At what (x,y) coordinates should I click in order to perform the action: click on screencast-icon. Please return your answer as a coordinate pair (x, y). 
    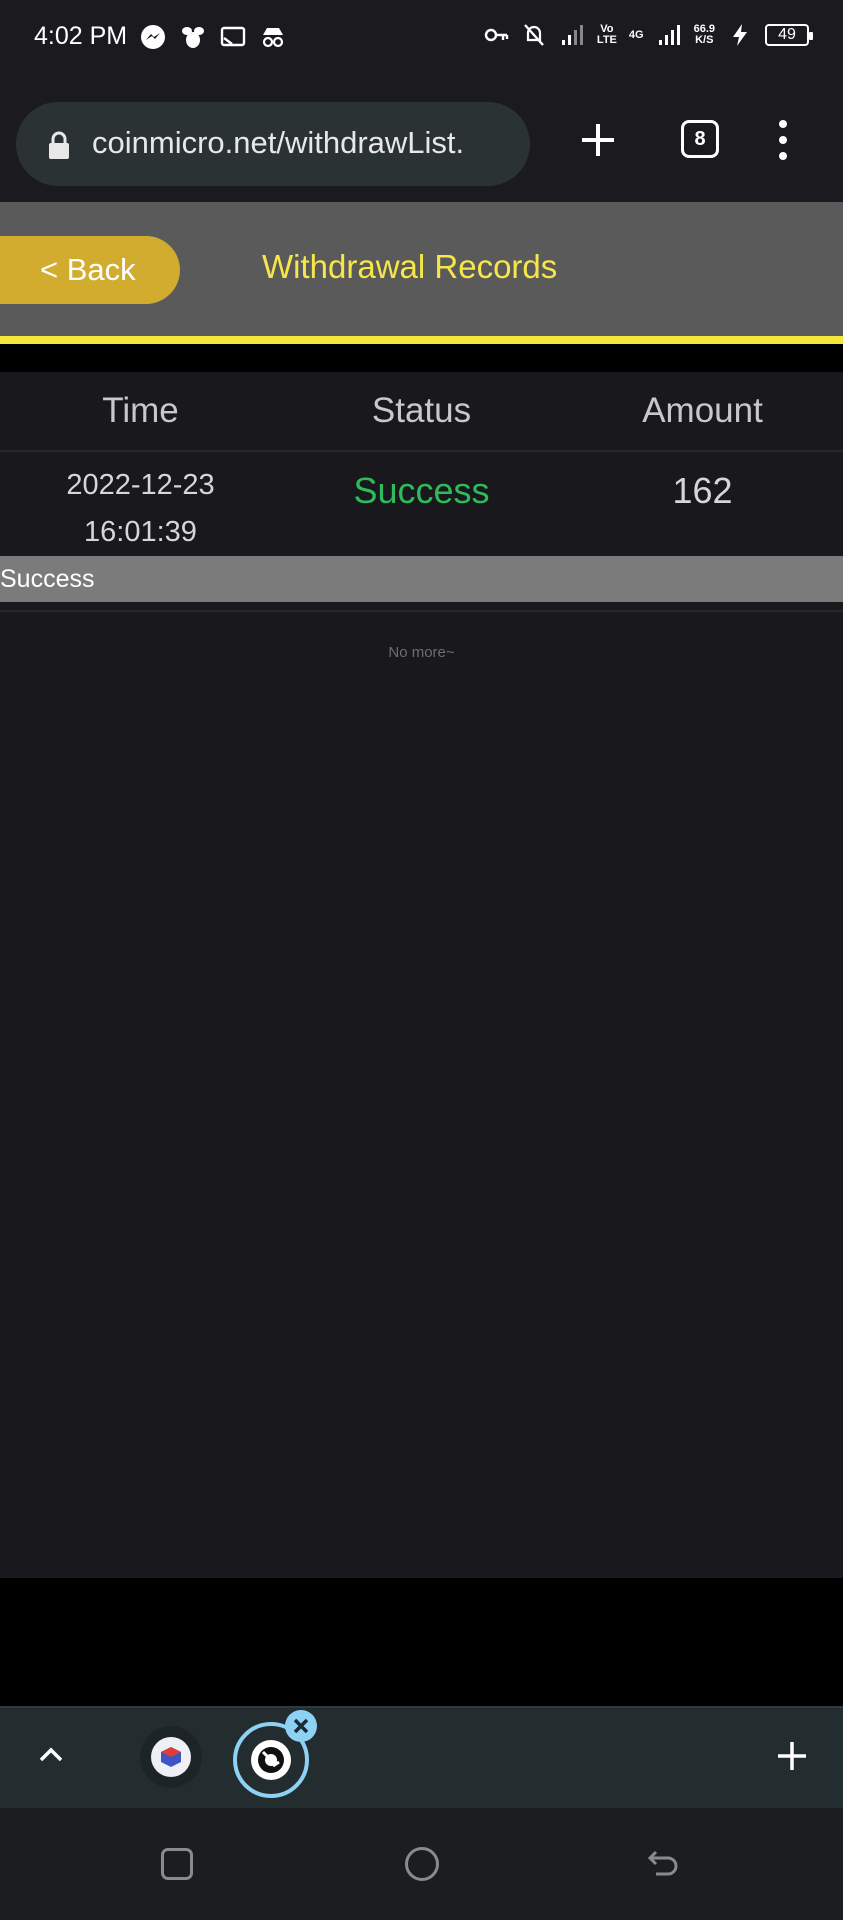
    Looking at the image, I should click on (233, 37).